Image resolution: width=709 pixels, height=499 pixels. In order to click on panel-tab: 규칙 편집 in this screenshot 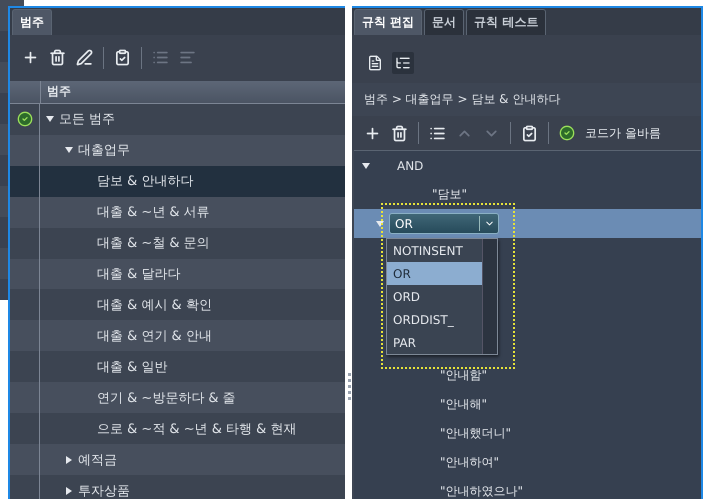, I will do `click(388, 22)`.